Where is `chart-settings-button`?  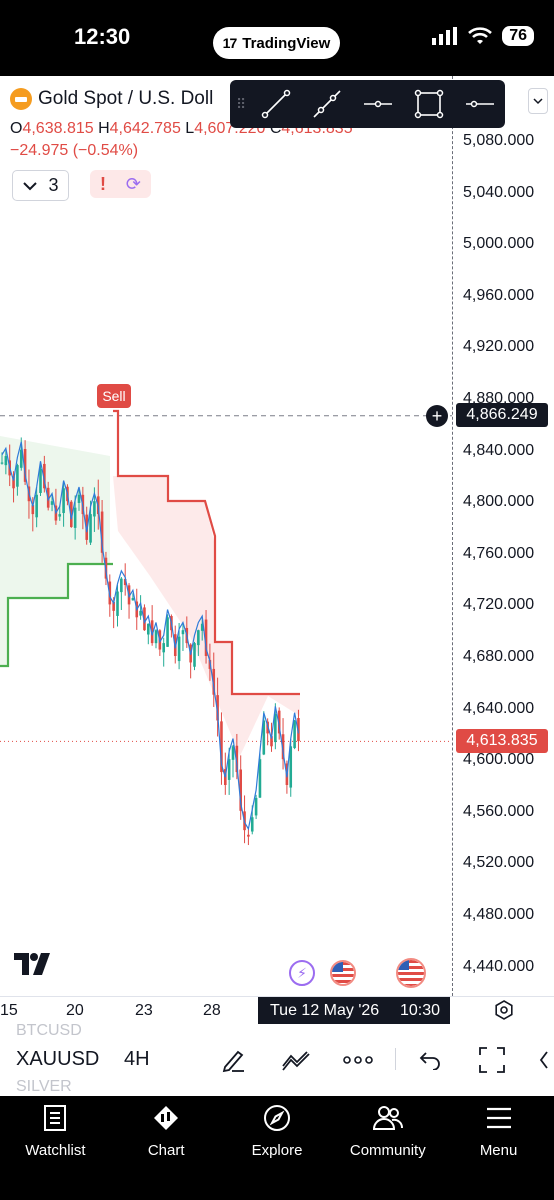
chart-settings-button is located at coordinates (504, 1010).